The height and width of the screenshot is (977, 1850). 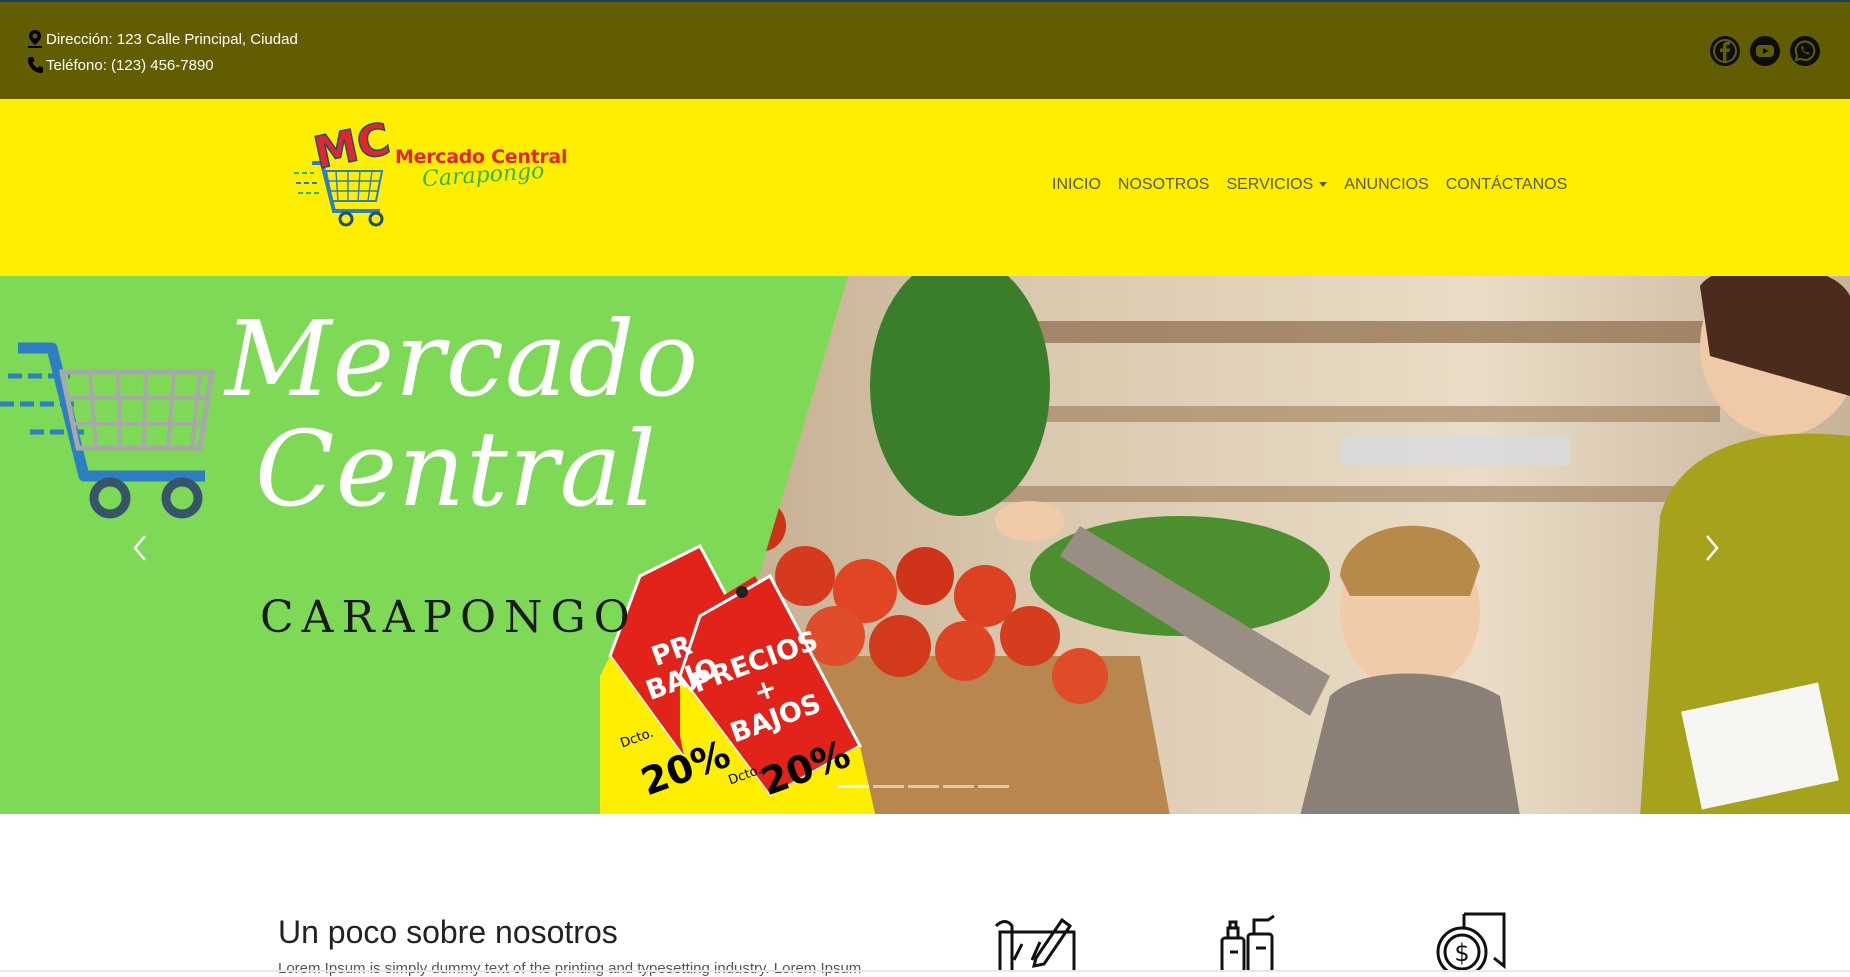 What do you see at coordinates (1471, 942) in the screenshot?
I see `money-delivery-icon: $` at bounding box center [1471, 942].